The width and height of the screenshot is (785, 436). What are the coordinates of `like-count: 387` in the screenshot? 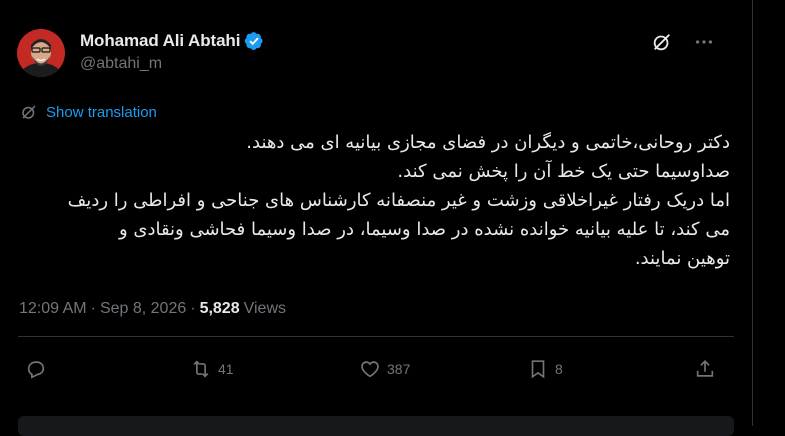 It's located at (399, 369).